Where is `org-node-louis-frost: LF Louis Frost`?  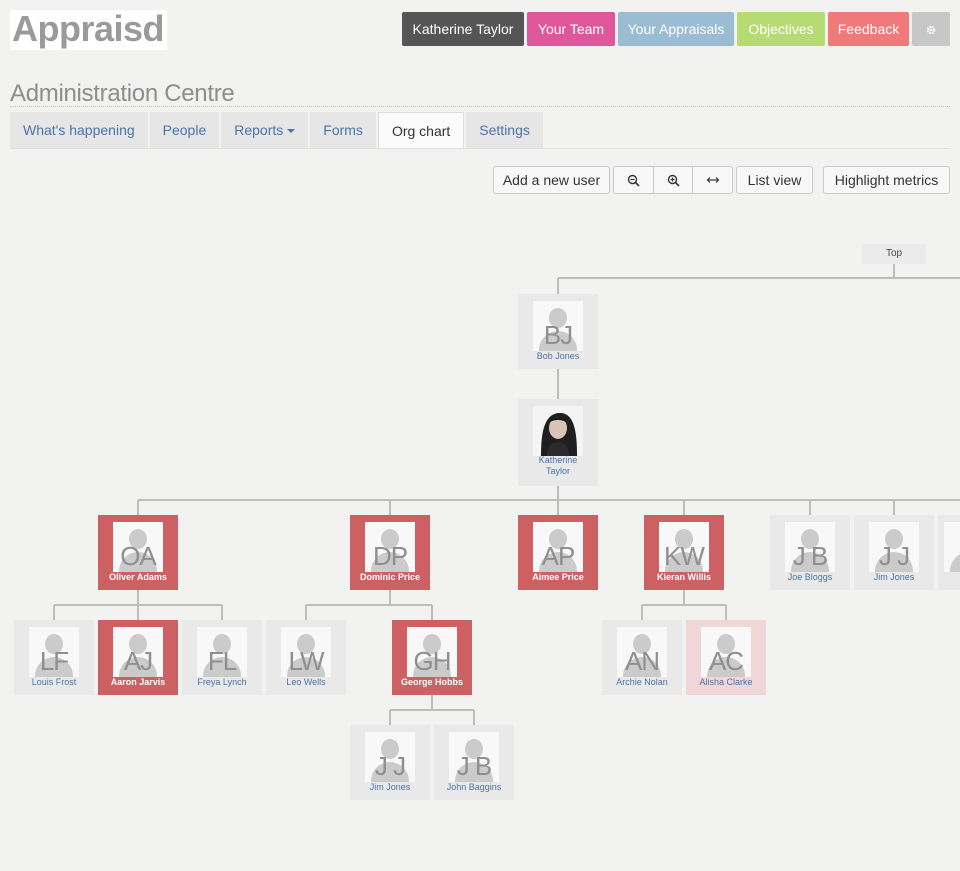 org-node-louis-frost: LF Louis Frost is located at coordinates (54, 657).